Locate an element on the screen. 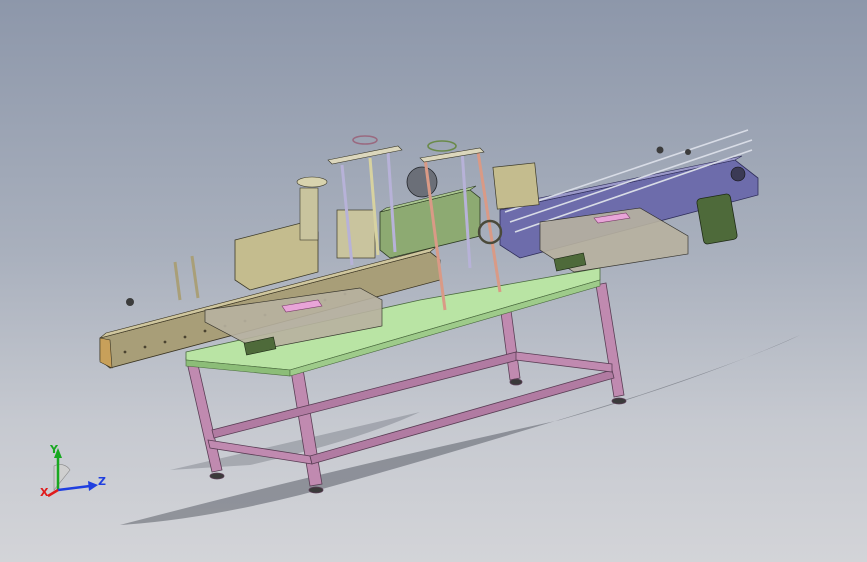 The image size is (867, 562). rail-end-cap is located at coordinates (106, 353).